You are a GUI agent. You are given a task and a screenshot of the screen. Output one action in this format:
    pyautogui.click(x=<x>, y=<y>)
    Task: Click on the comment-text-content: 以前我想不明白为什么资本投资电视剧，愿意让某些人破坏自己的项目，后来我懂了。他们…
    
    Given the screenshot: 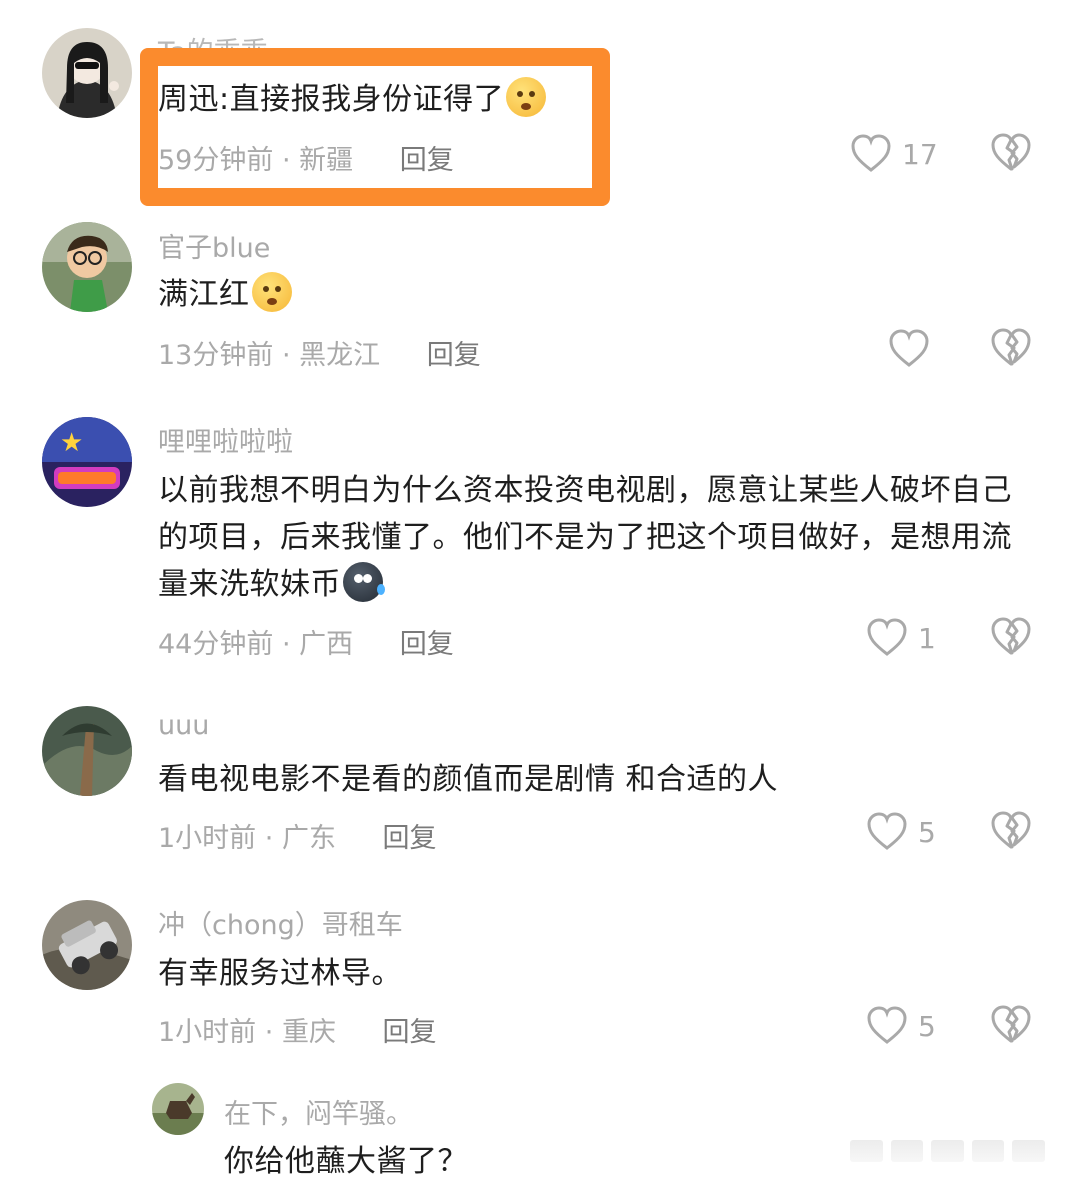 What is the action you would take?
    pyautogui.click(x=585, y=537)
    